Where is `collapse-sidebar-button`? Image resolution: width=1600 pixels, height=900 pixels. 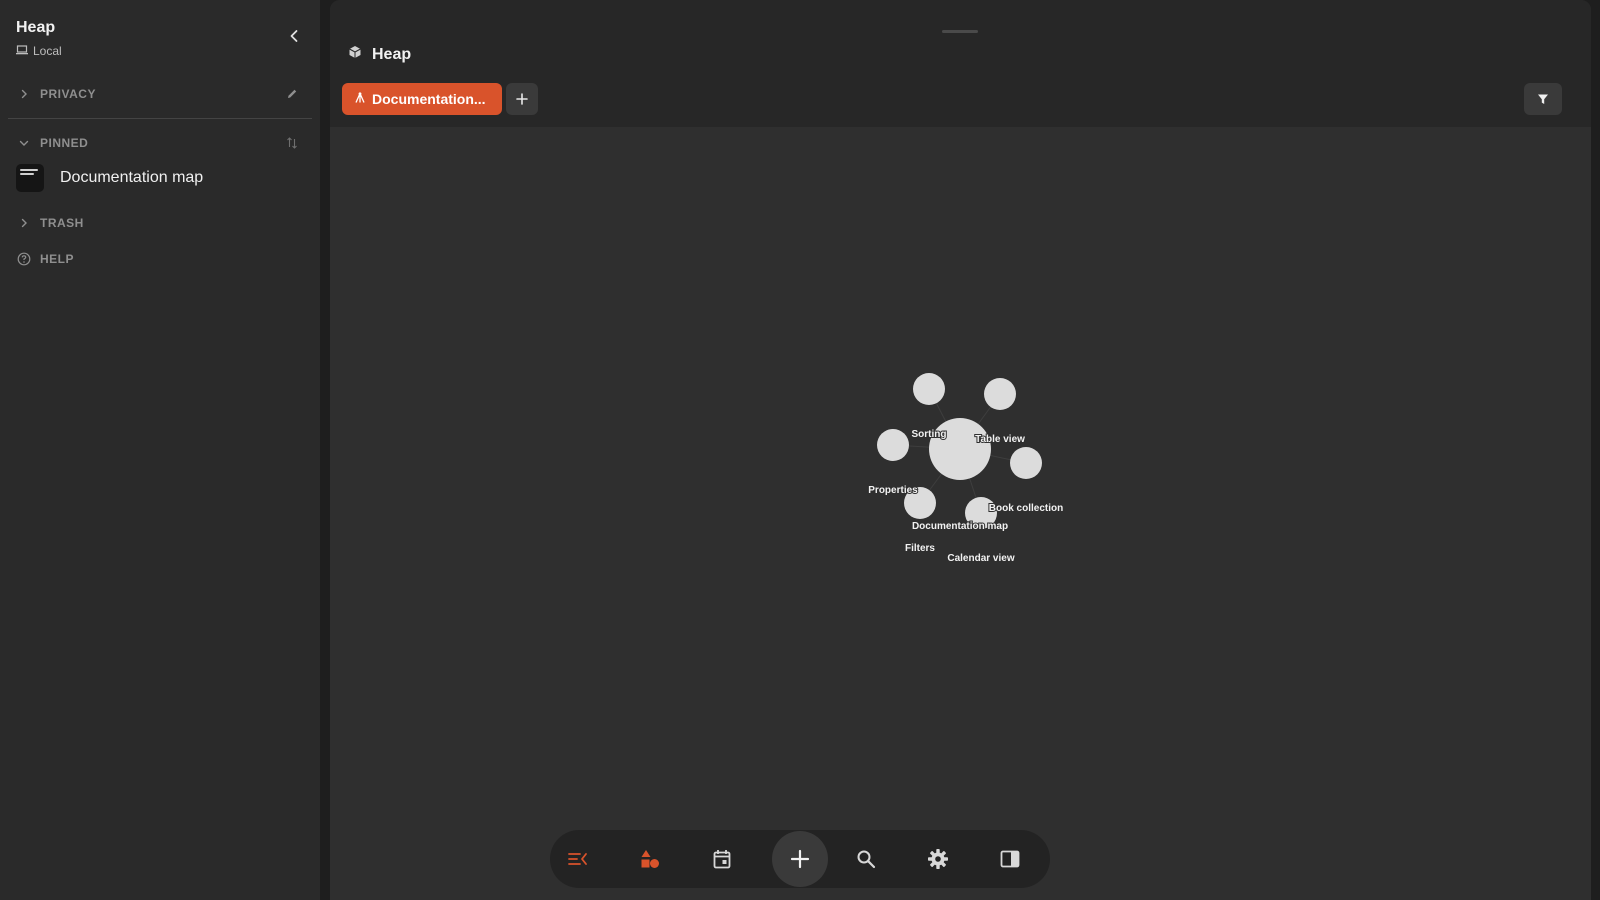
collapse-sidebar-button is located at coordinates (294, 36).